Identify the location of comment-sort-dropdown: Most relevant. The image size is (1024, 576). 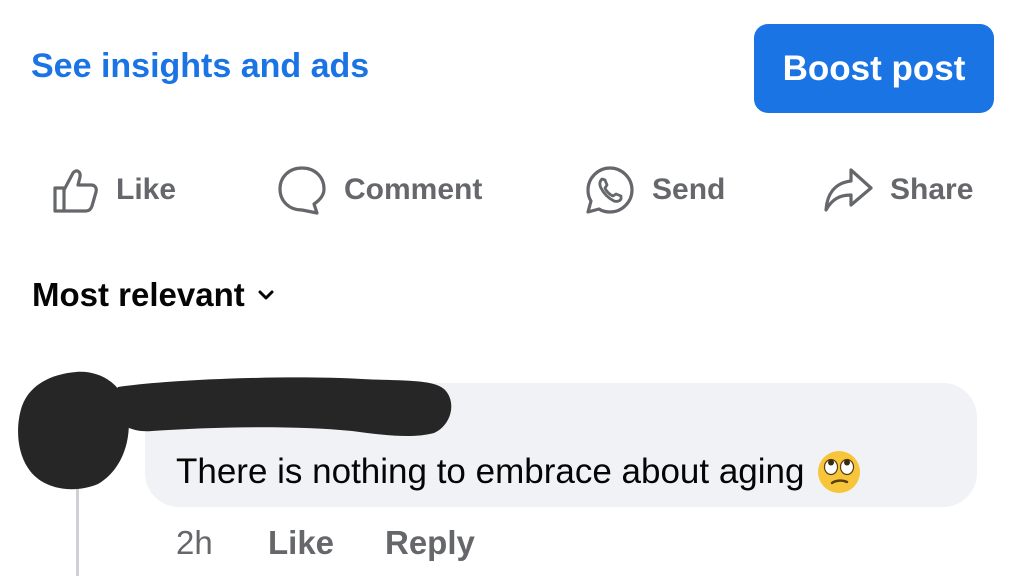
(153, 295).